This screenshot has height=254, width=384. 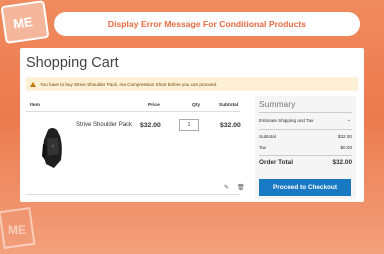 What do you see at coordinates (344, 136) in the screenshot?
I see `subtotal-value: $32.00` at bounding box center [344, 136].